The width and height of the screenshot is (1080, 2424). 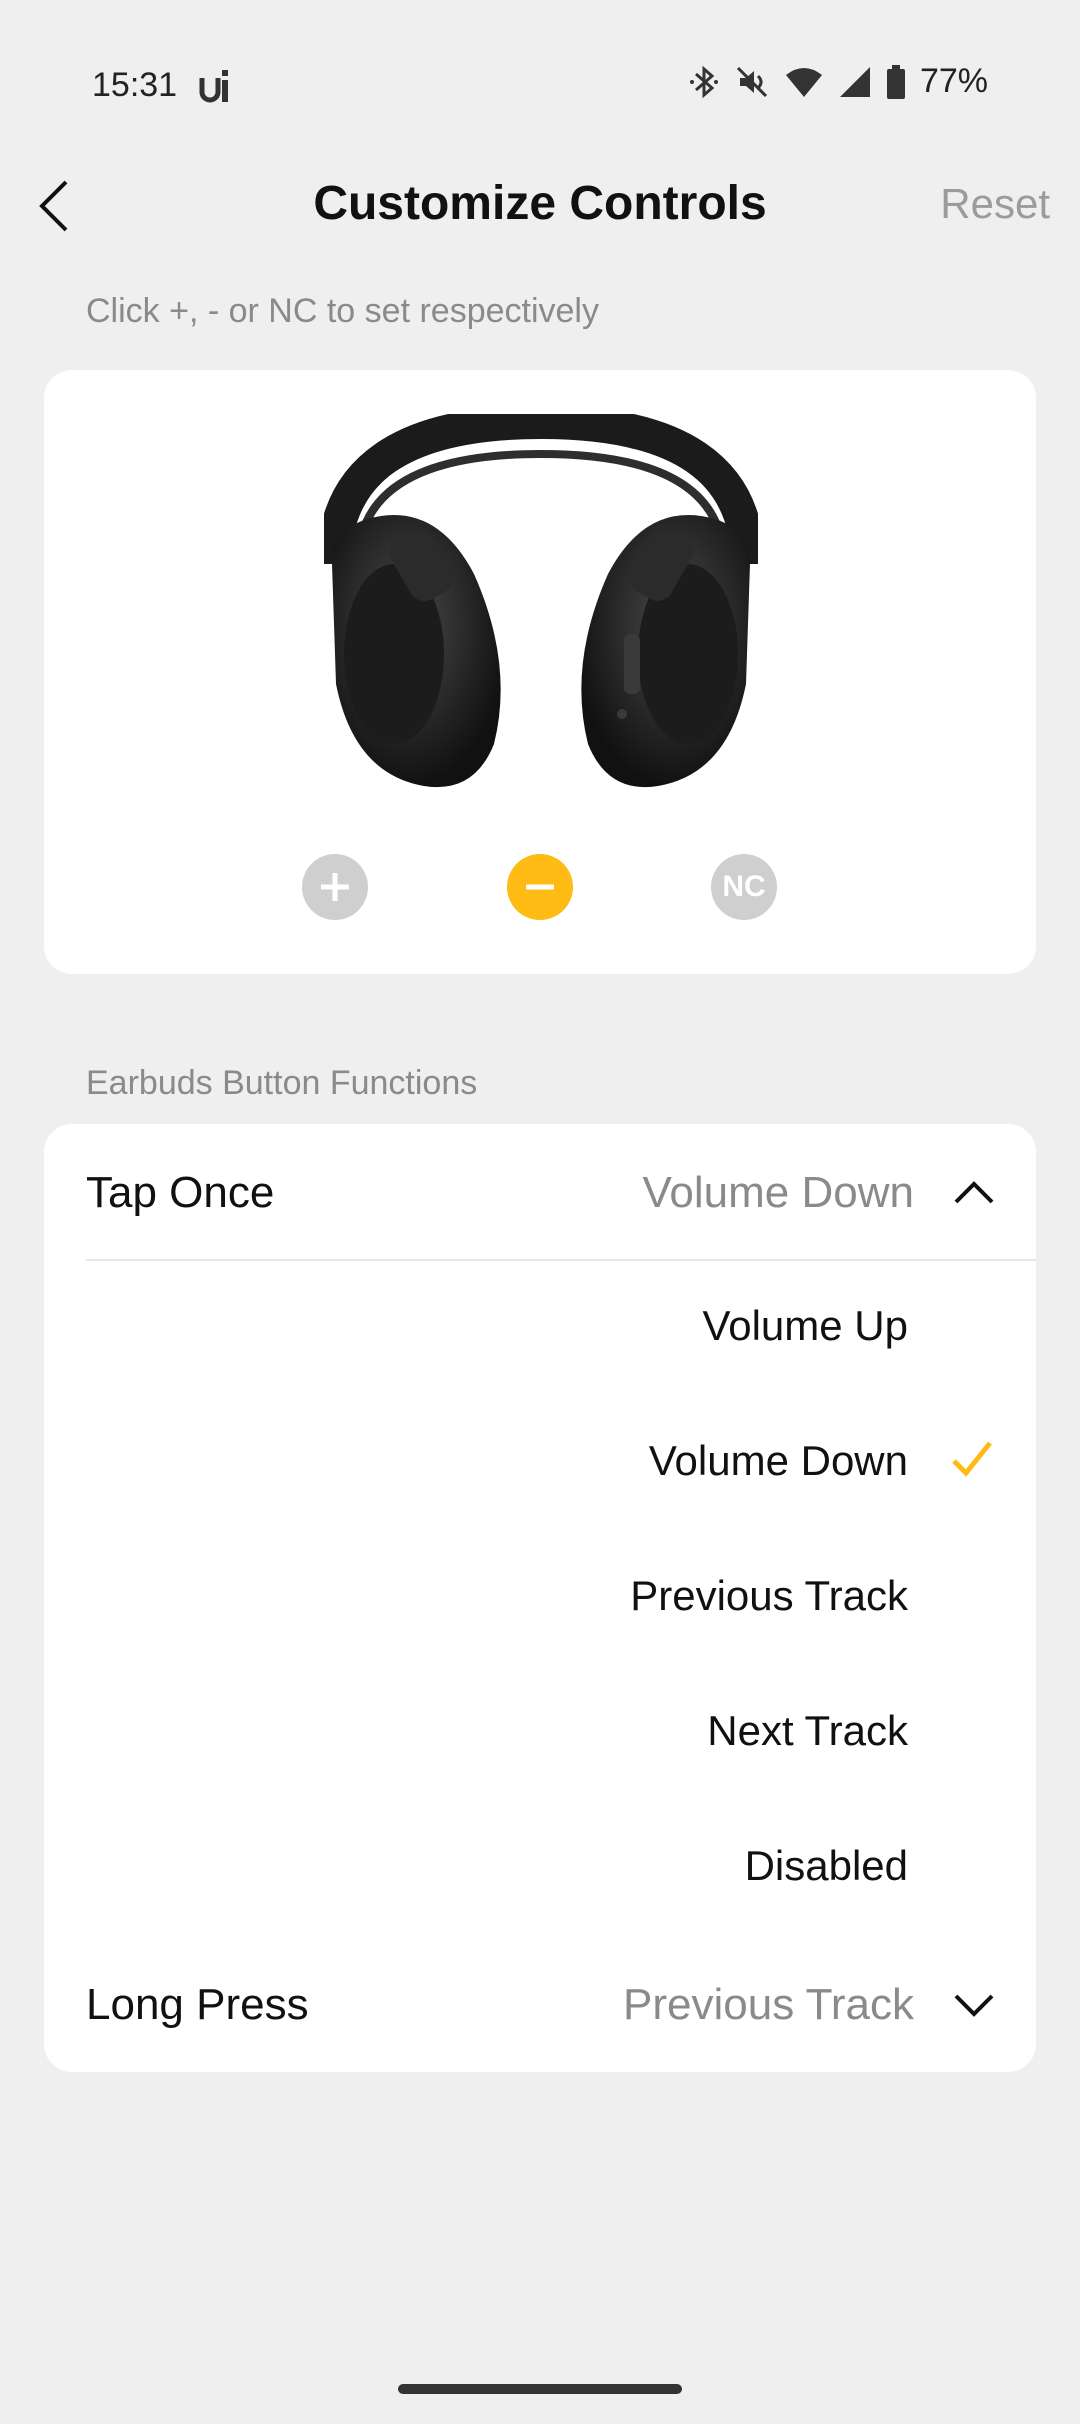 I want to click on bluetooth-icon, so click(x=703, y=81).